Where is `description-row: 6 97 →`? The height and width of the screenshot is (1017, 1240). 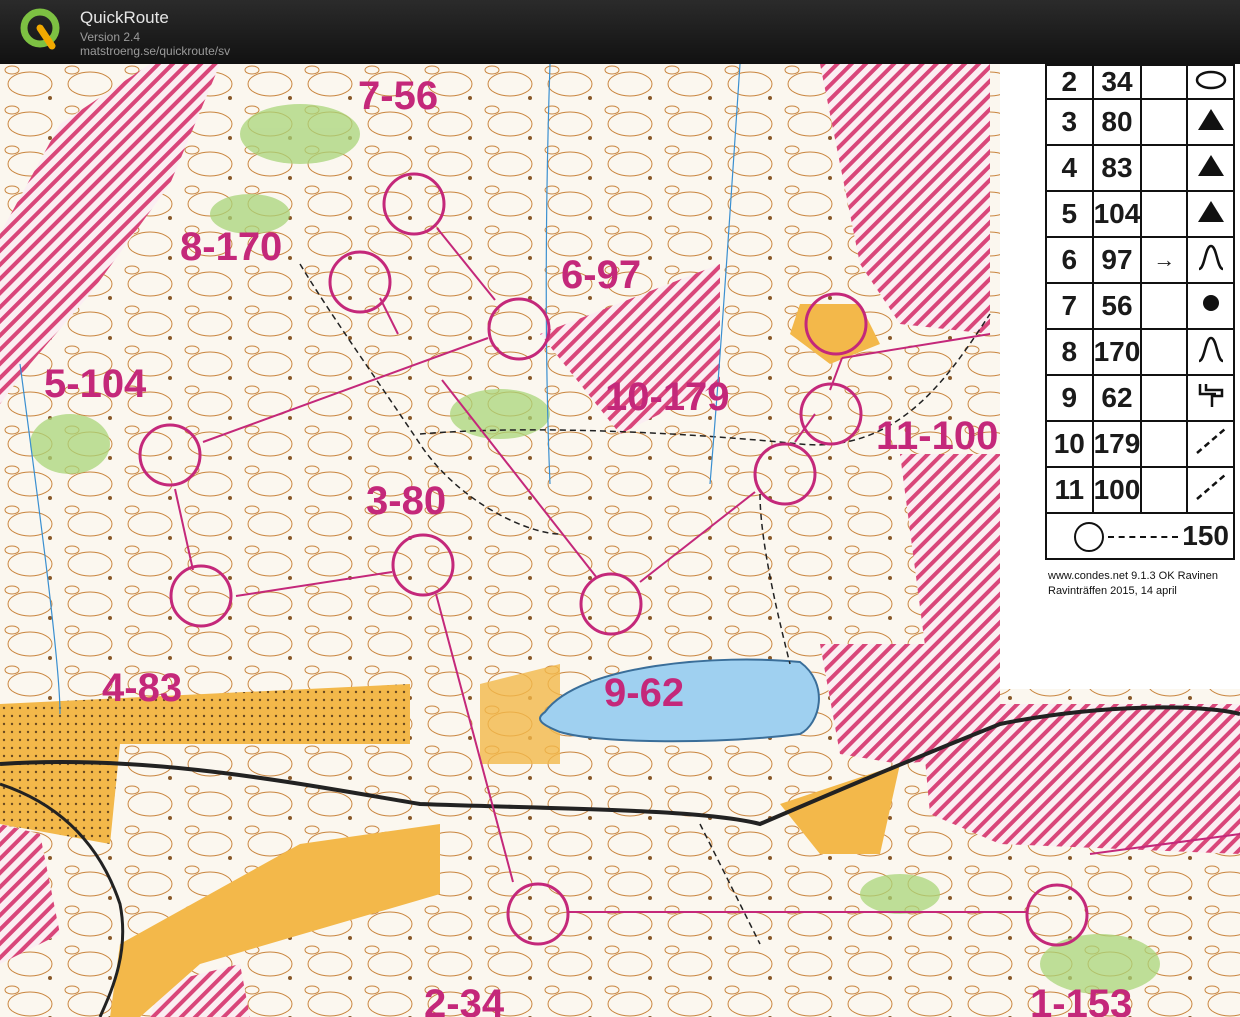 description-row: 6 97 → is located at coordinates (1140, 260).